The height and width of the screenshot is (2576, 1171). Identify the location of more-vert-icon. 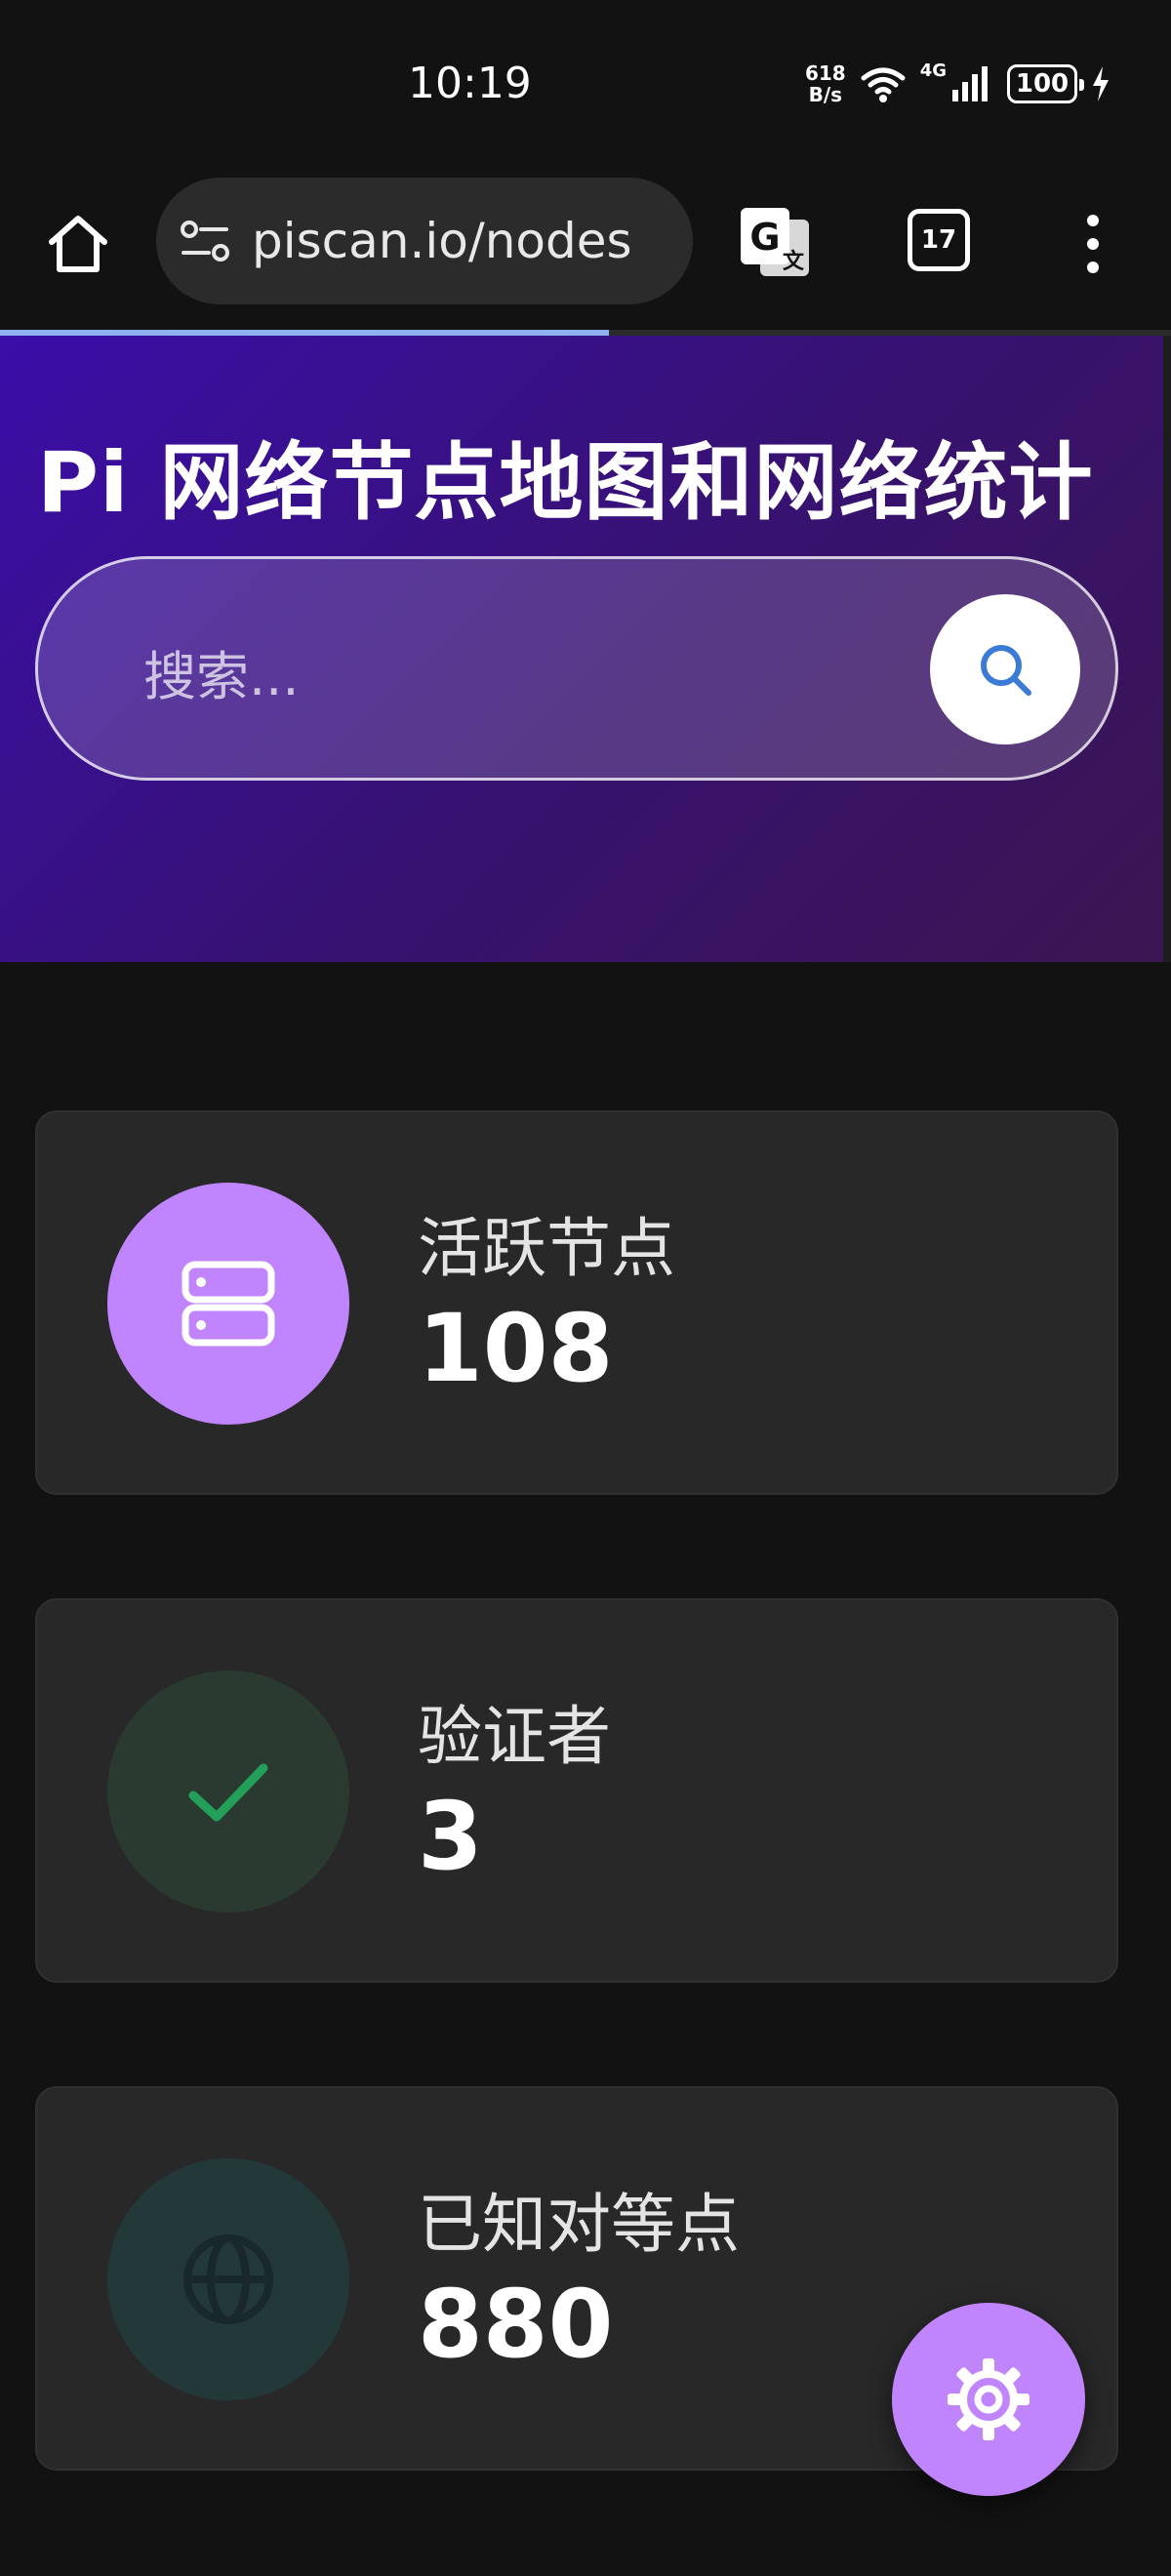
(1093, 244).